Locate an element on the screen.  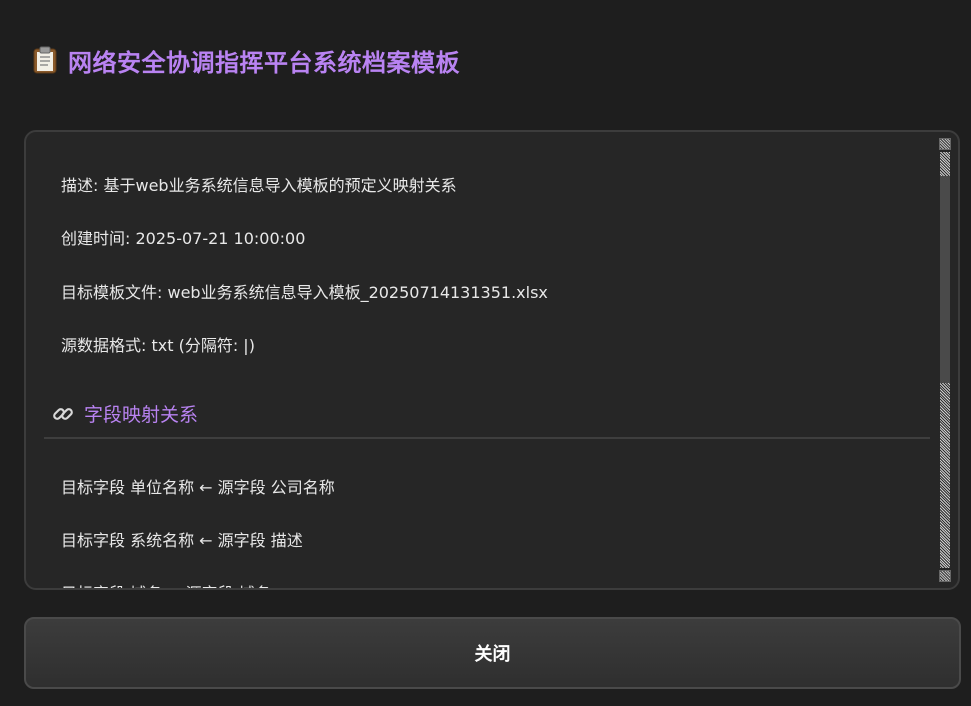
section-divider is located at coordinates (487, 438).